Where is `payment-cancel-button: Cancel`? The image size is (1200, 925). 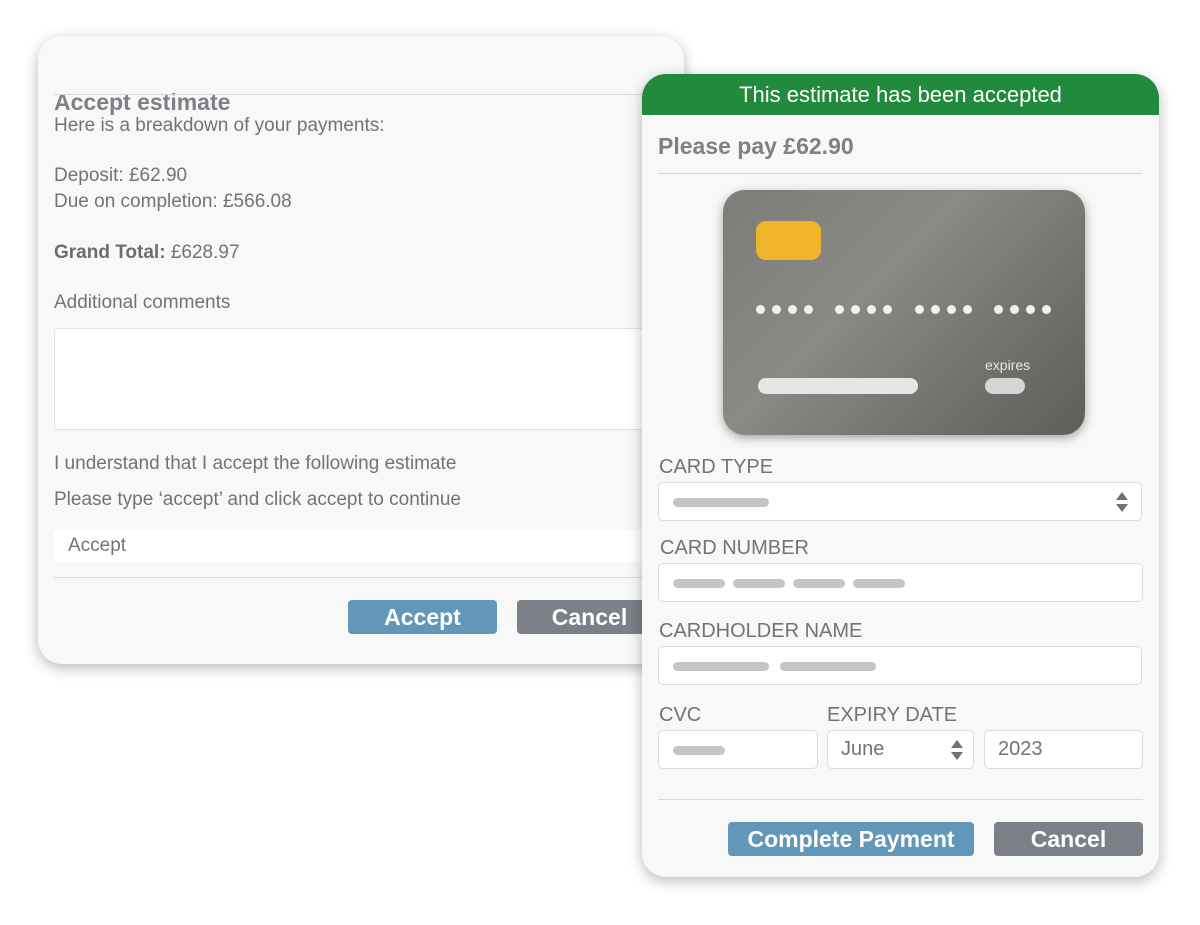
payment-cancel-button: Cancel is located at coordinates (1068, 839).